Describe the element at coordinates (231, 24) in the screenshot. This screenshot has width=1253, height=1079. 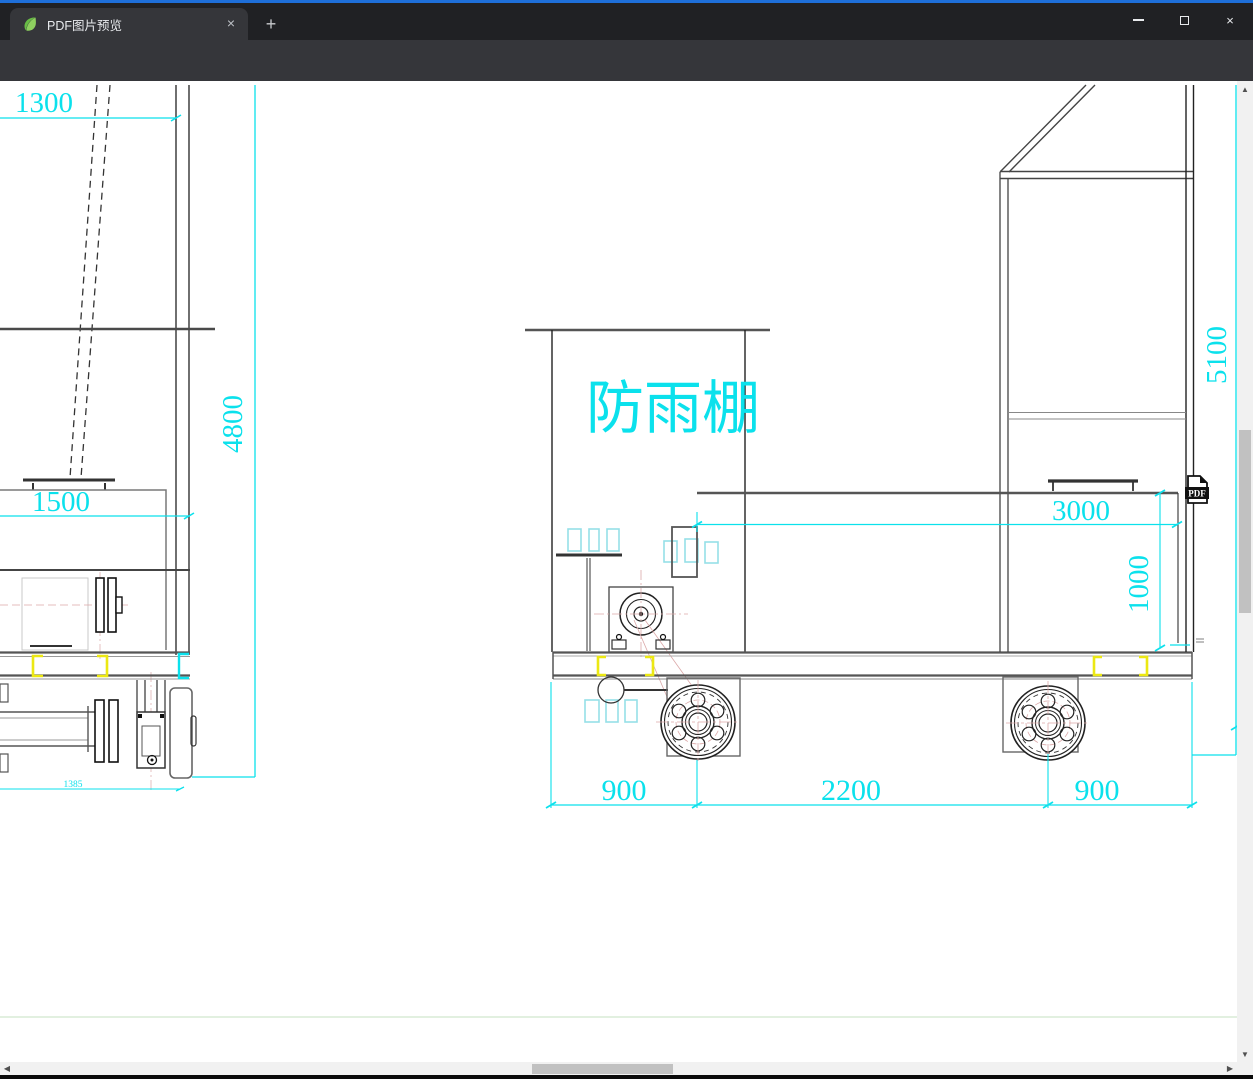
I see `tab-close-icon: ×` at that location.